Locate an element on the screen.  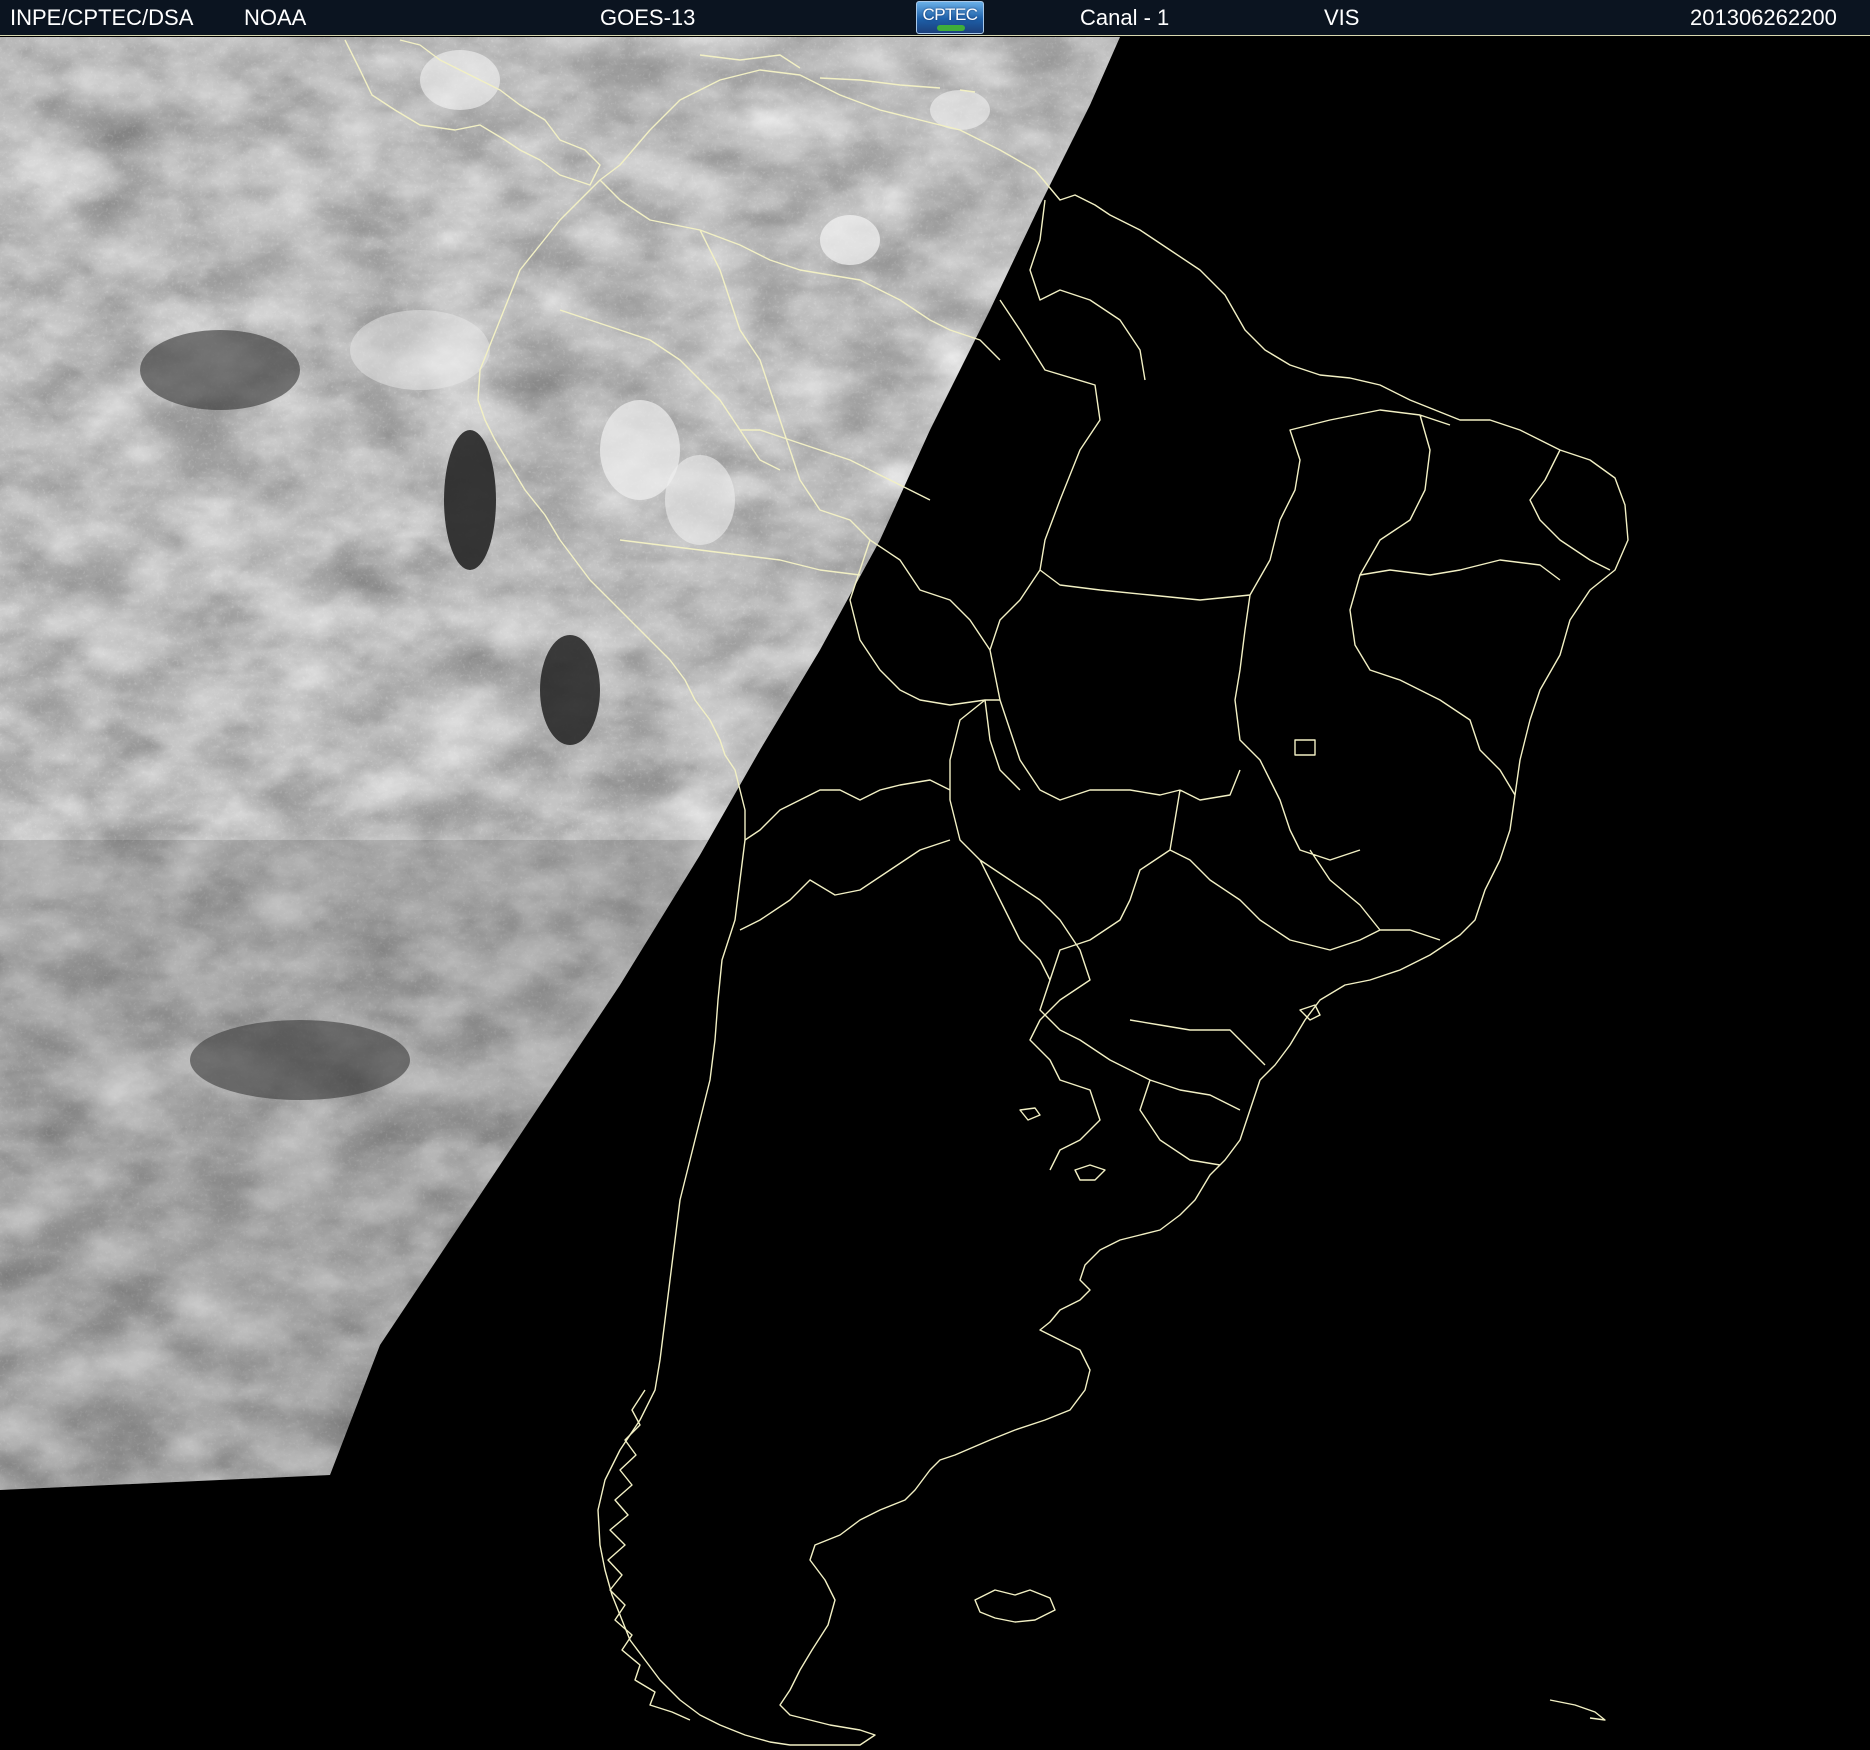
logo-text: CPTEC is located at coordinates (950, 14).